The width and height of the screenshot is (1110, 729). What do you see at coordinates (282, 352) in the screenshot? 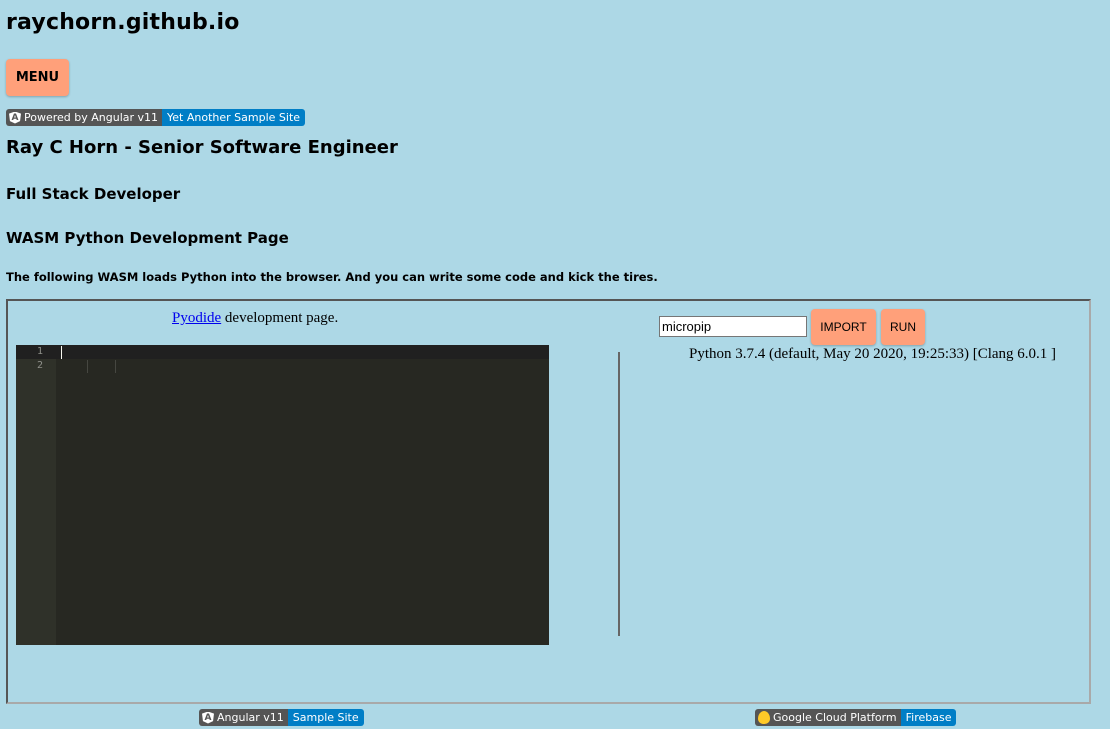
I see `editor-active-line` at bounding box center [282, 352].